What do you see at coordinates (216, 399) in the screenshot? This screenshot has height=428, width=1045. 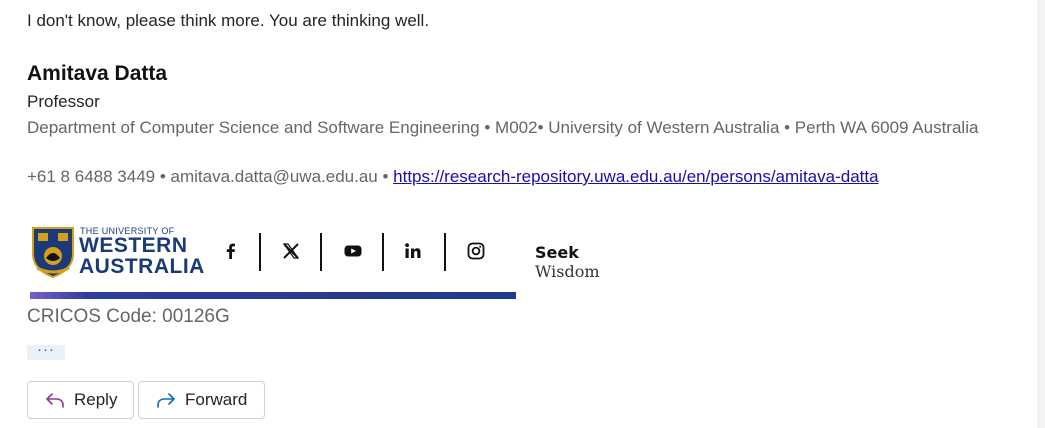 I see `forward-label: Forward` at bounding box center [216, 399].